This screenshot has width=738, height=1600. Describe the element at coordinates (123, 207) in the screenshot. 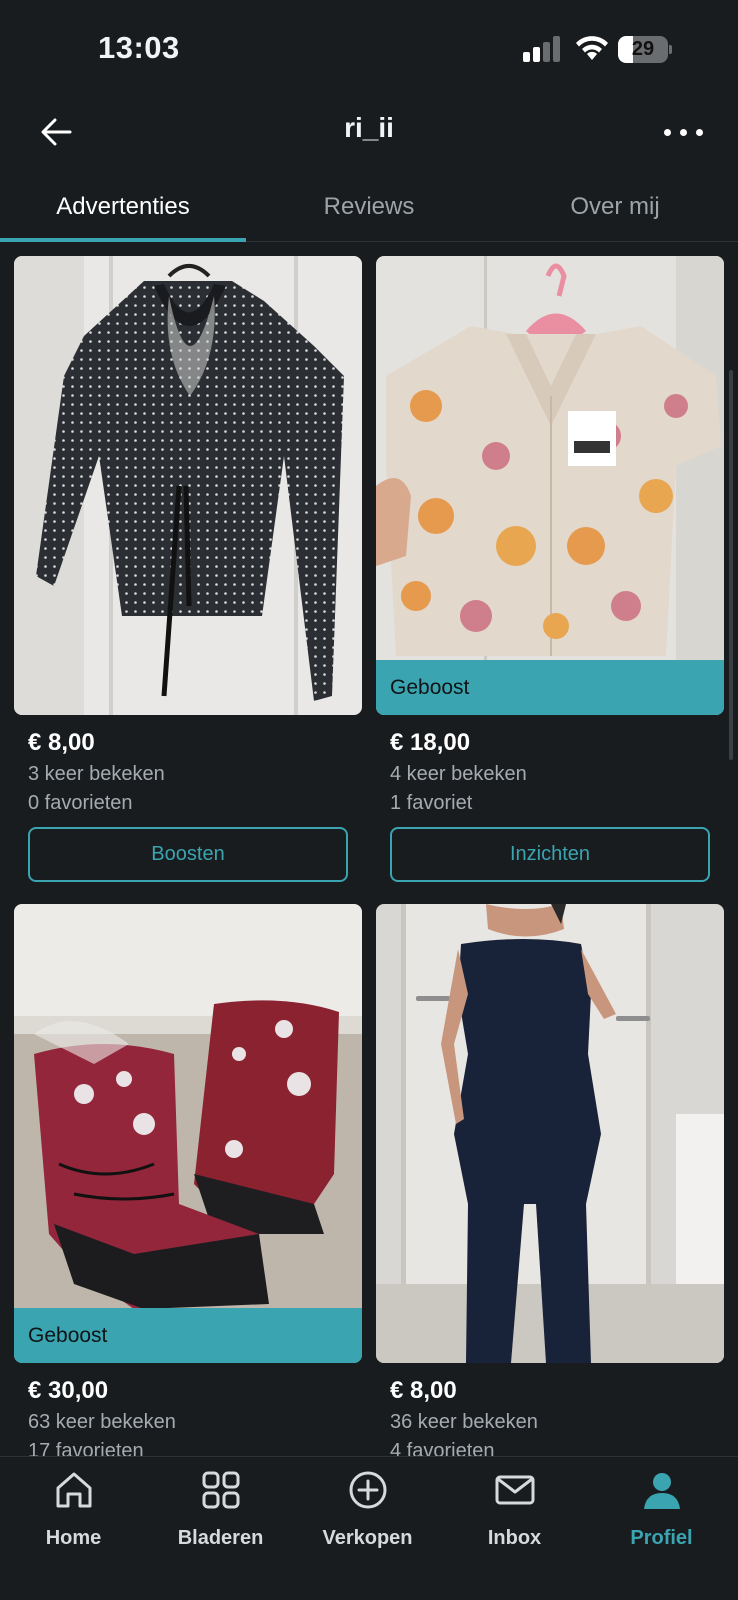

I see `tab-advertenties: Advertenties` at that location.